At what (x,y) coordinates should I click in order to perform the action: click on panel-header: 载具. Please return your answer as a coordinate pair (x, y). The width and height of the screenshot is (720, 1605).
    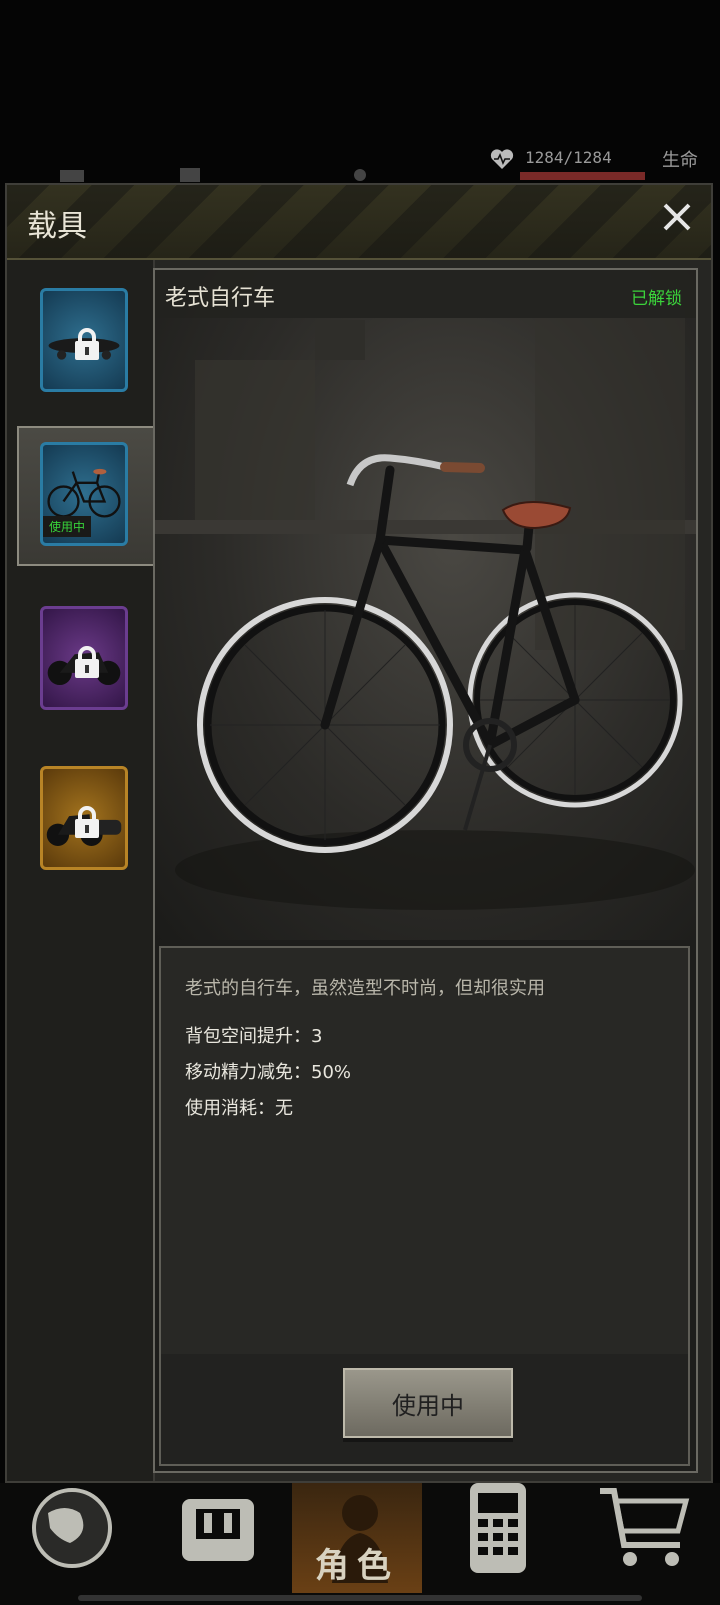
    Looking at the image, I should click on (359, 222).